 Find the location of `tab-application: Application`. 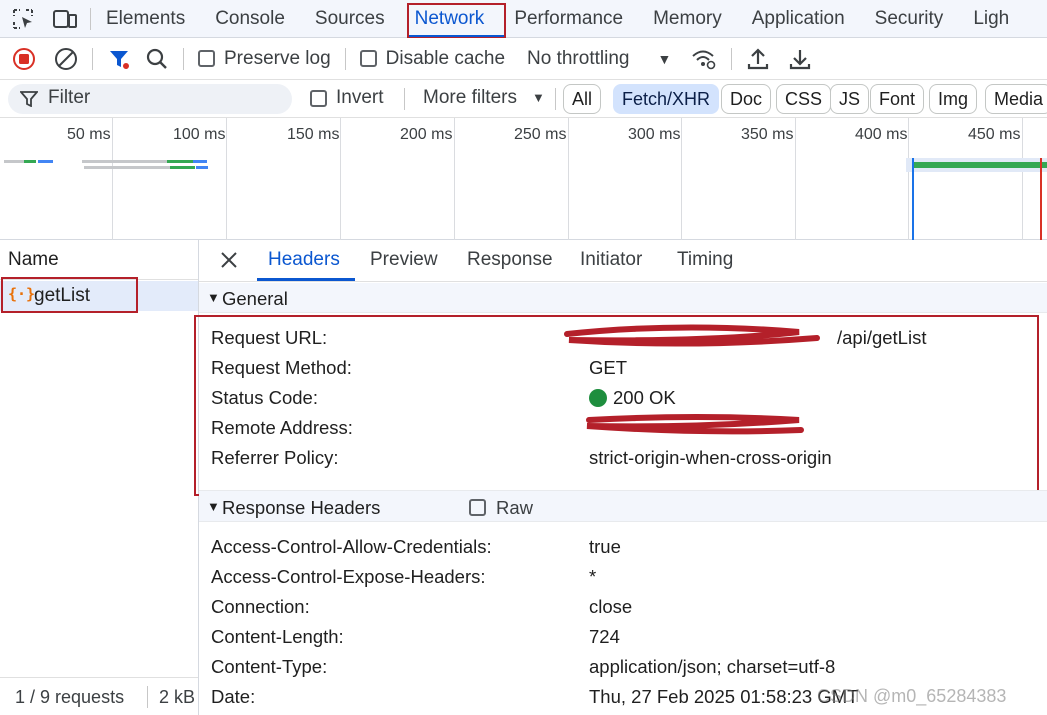

tab-application: Application is located at coordinates (798, 19).